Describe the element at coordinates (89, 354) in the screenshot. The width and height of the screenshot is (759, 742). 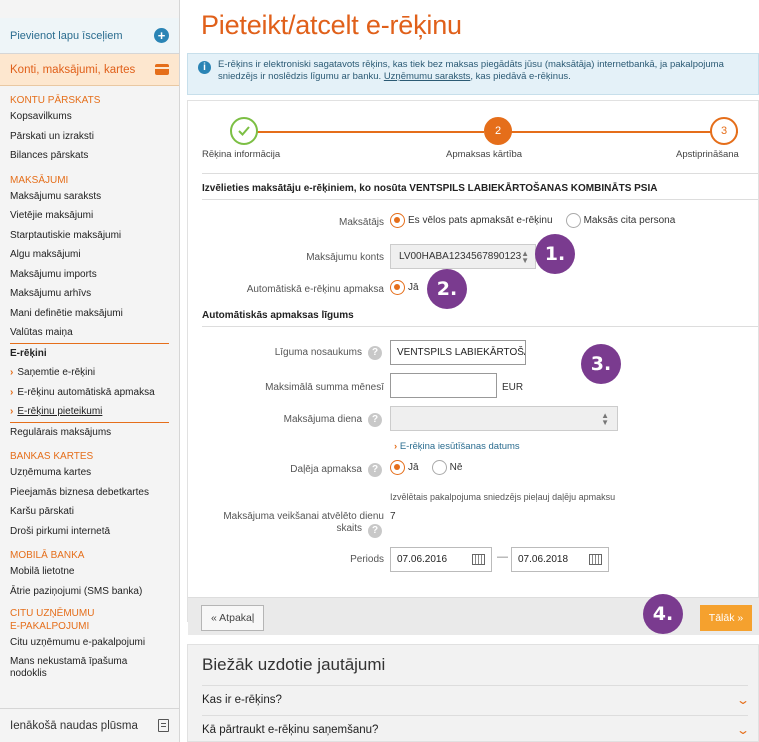
I see `sidebar-item-einvoices: E-rēķini` at that location.